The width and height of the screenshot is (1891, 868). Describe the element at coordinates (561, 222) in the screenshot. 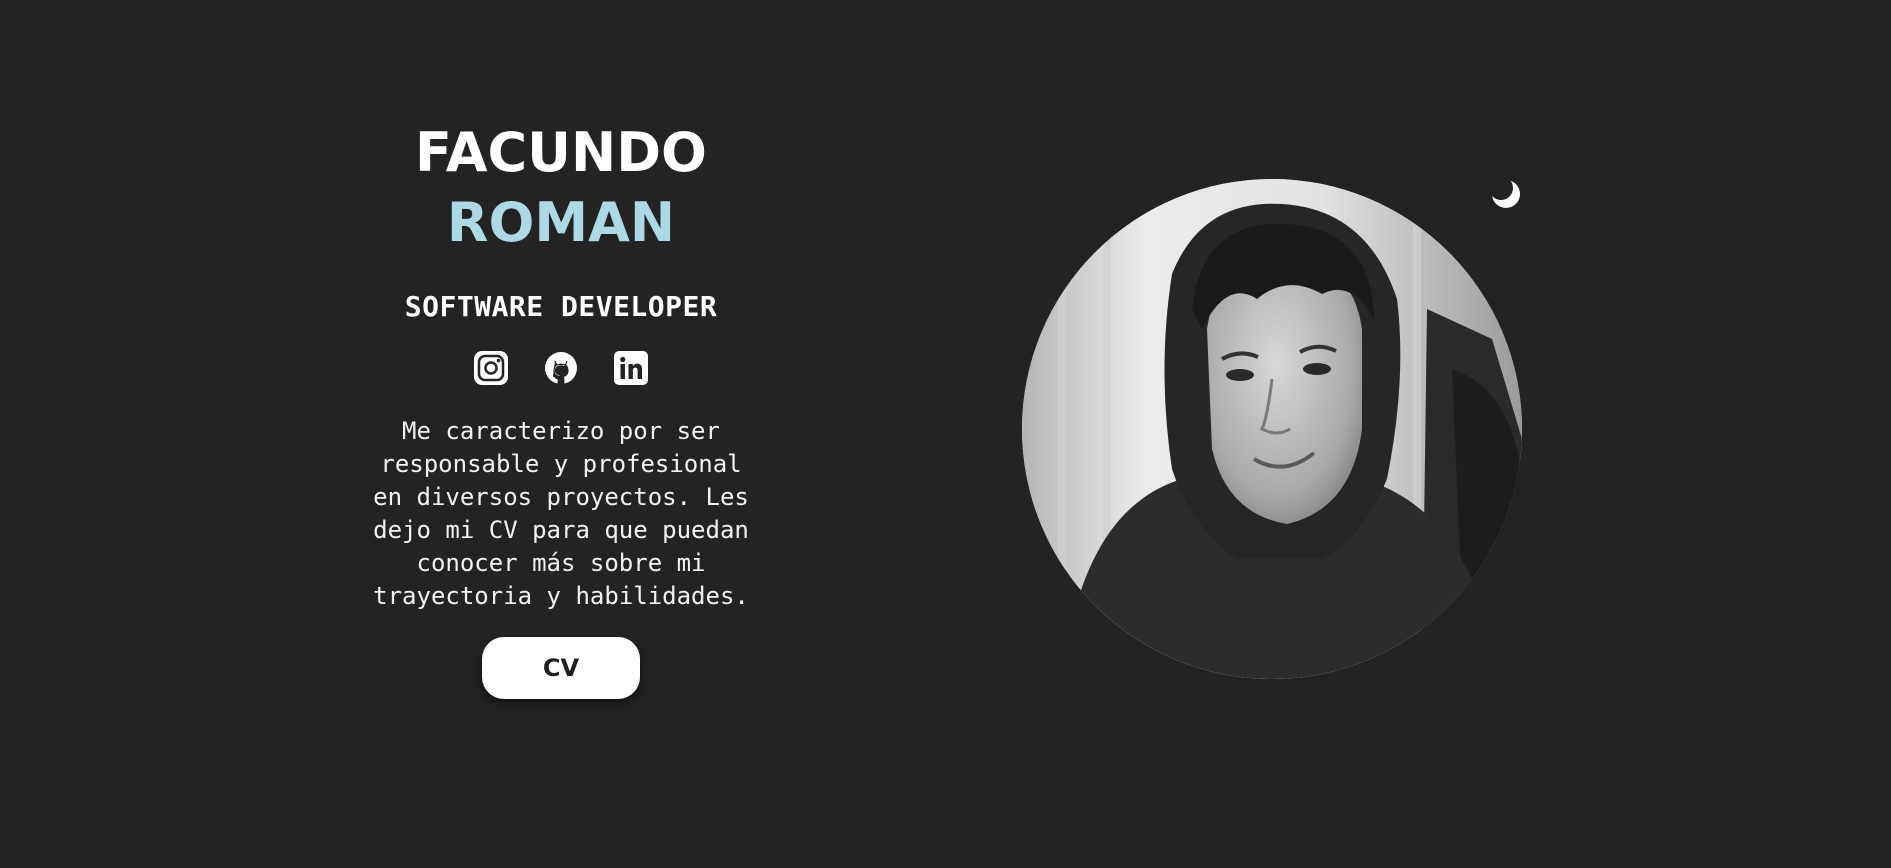

I see `last-name: ROMAN` at that location.